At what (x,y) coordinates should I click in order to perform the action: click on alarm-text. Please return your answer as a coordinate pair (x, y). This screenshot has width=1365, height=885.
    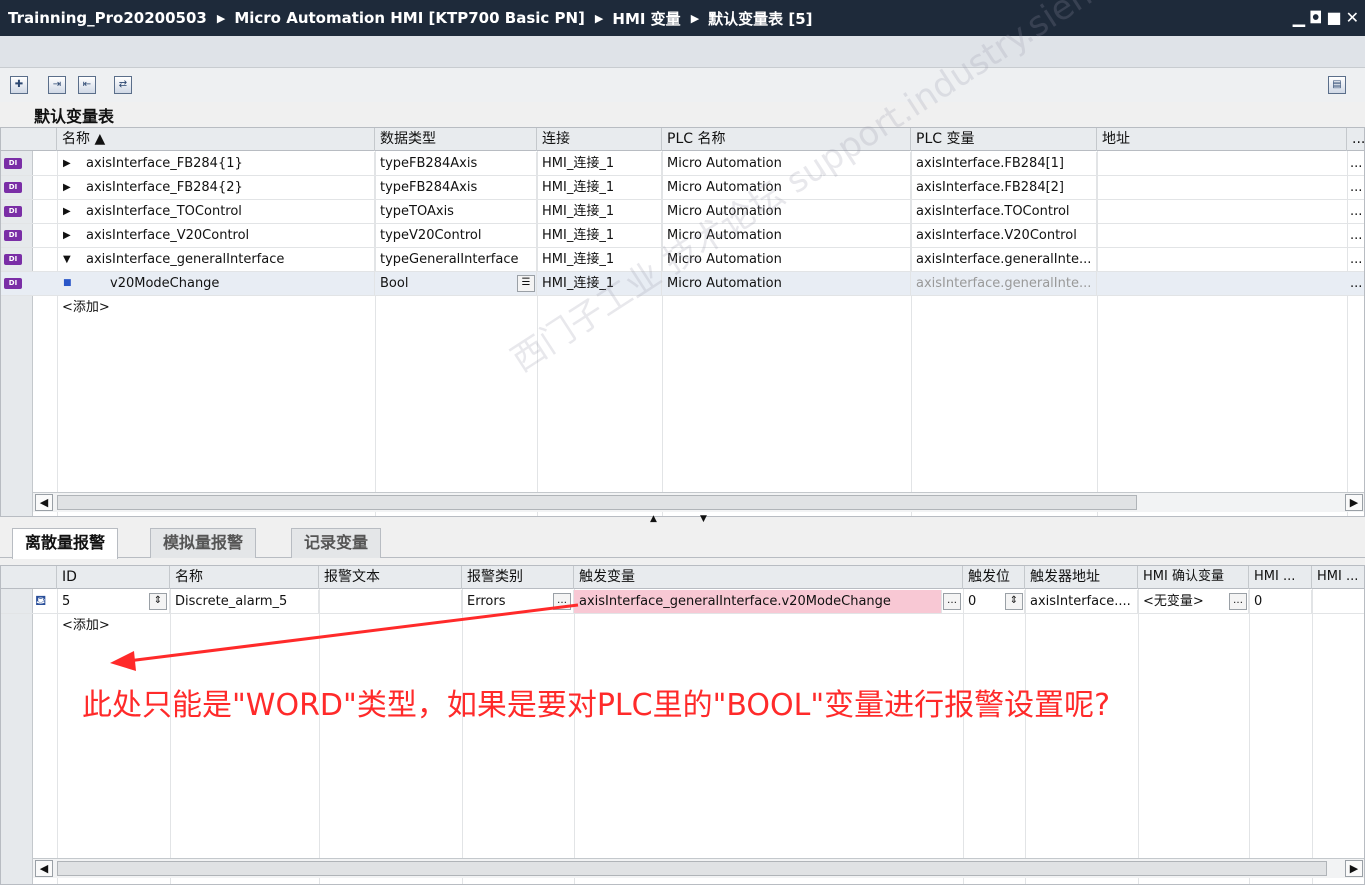
    Looking at the image, I should click on (390, 601).